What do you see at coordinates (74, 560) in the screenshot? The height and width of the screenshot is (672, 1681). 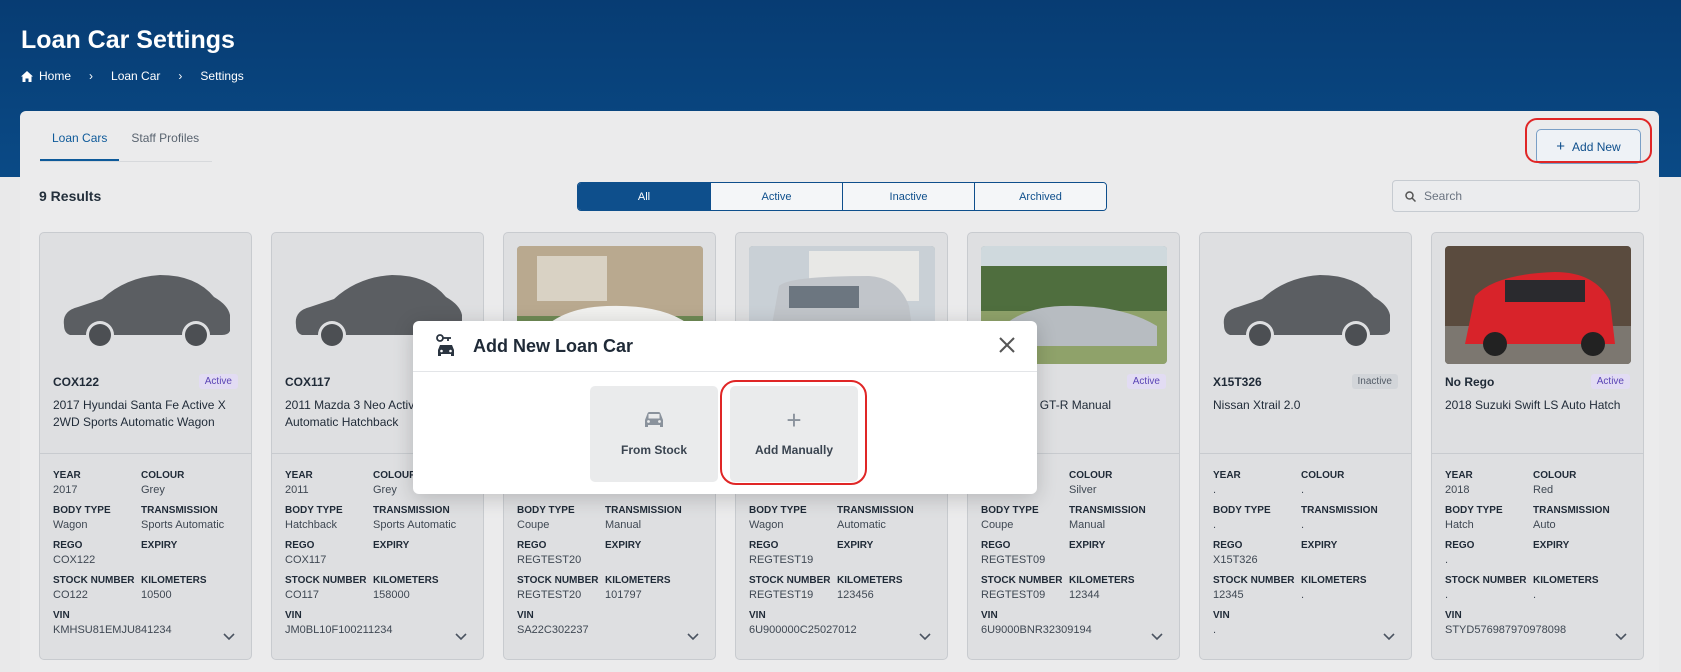 I see `spec-value: COX122` at bounding box center [74, 560].